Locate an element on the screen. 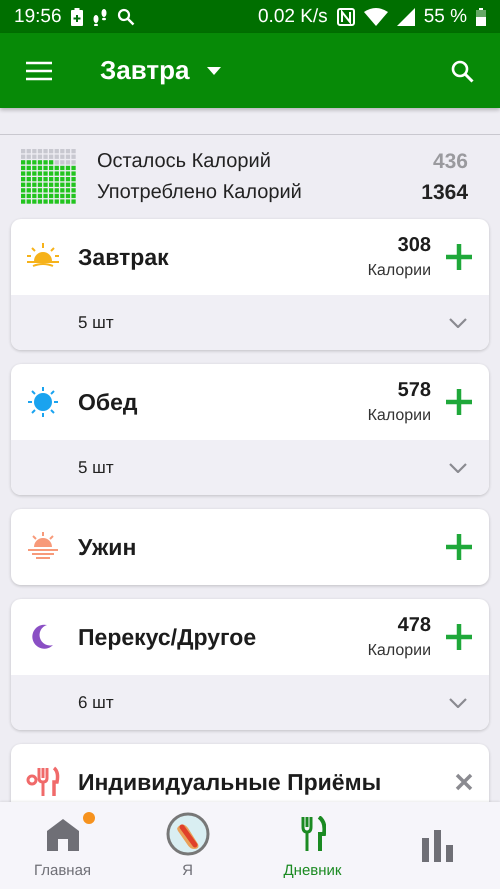 The image size is (500, 889). menu-icon is located at coordinates (39, 70).